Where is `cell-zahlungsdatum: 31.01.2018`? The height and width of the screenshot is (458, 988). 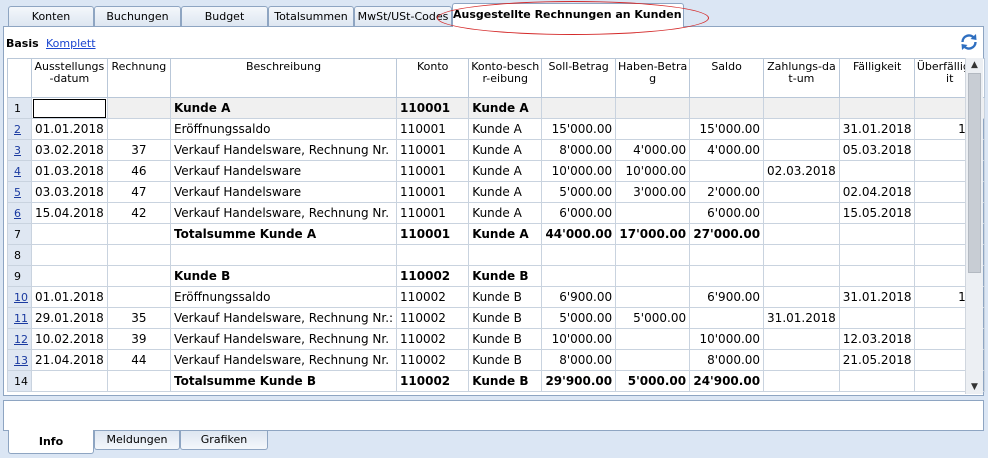 cell-zahlungsdatum: 31.01.2018 is located at coordinates (801, 318).